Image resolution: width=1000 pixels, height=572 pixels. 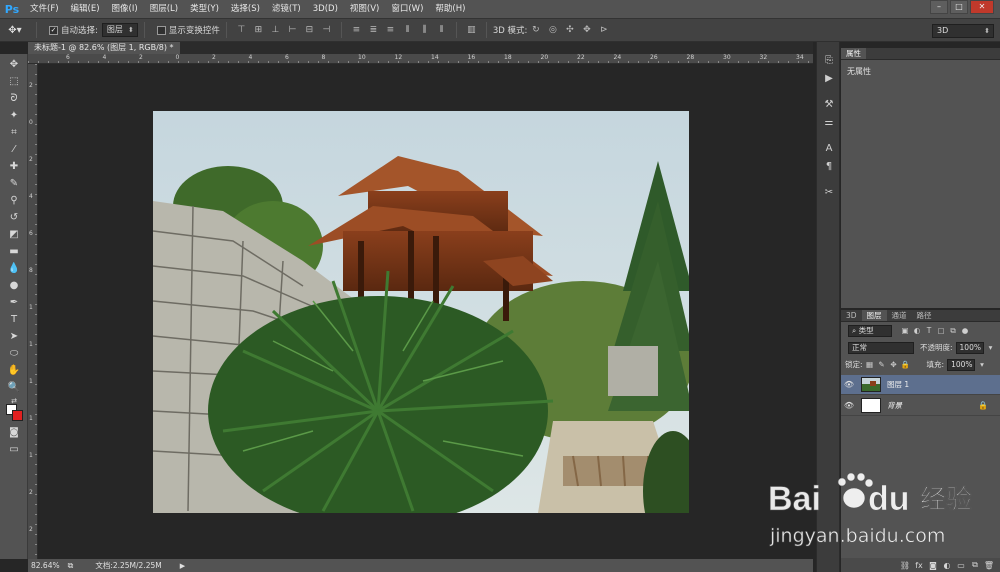 What do you see at coordinates (17, 415) in the screenshot?
I see `background-color-swatch` at bounding box center [17, 415].